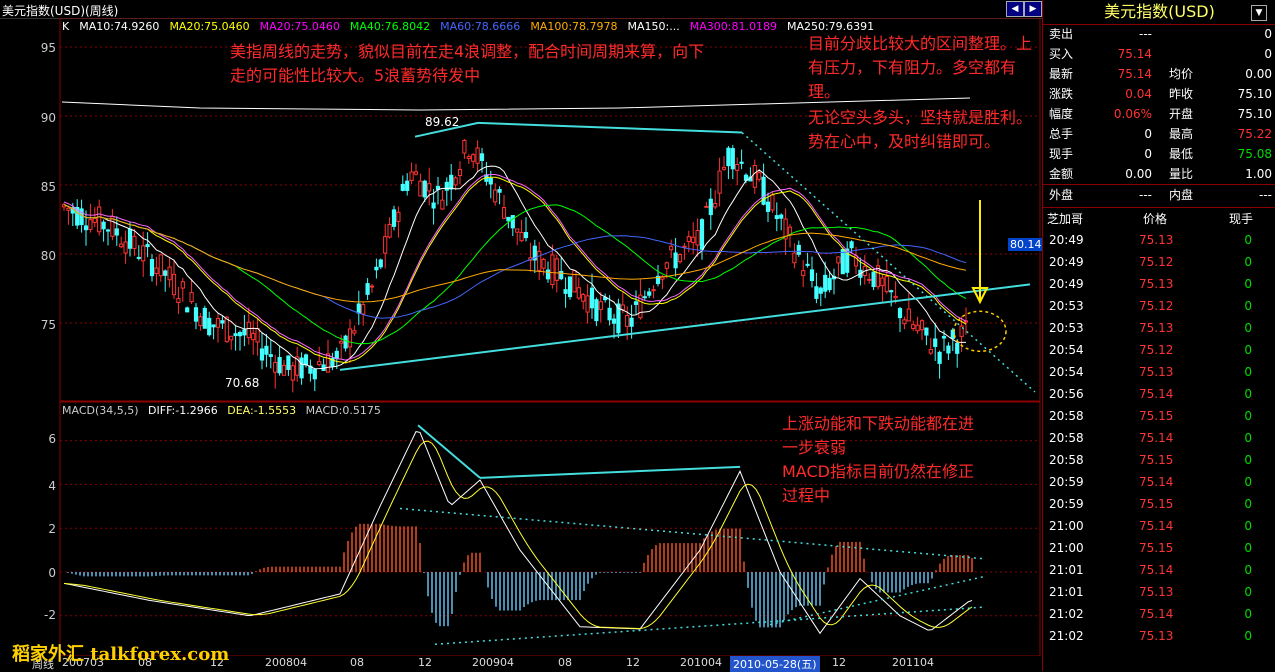 The height and width of the screenshot is (672, 1275). I want to click on quote-label: 最高, so click(1181, 134).